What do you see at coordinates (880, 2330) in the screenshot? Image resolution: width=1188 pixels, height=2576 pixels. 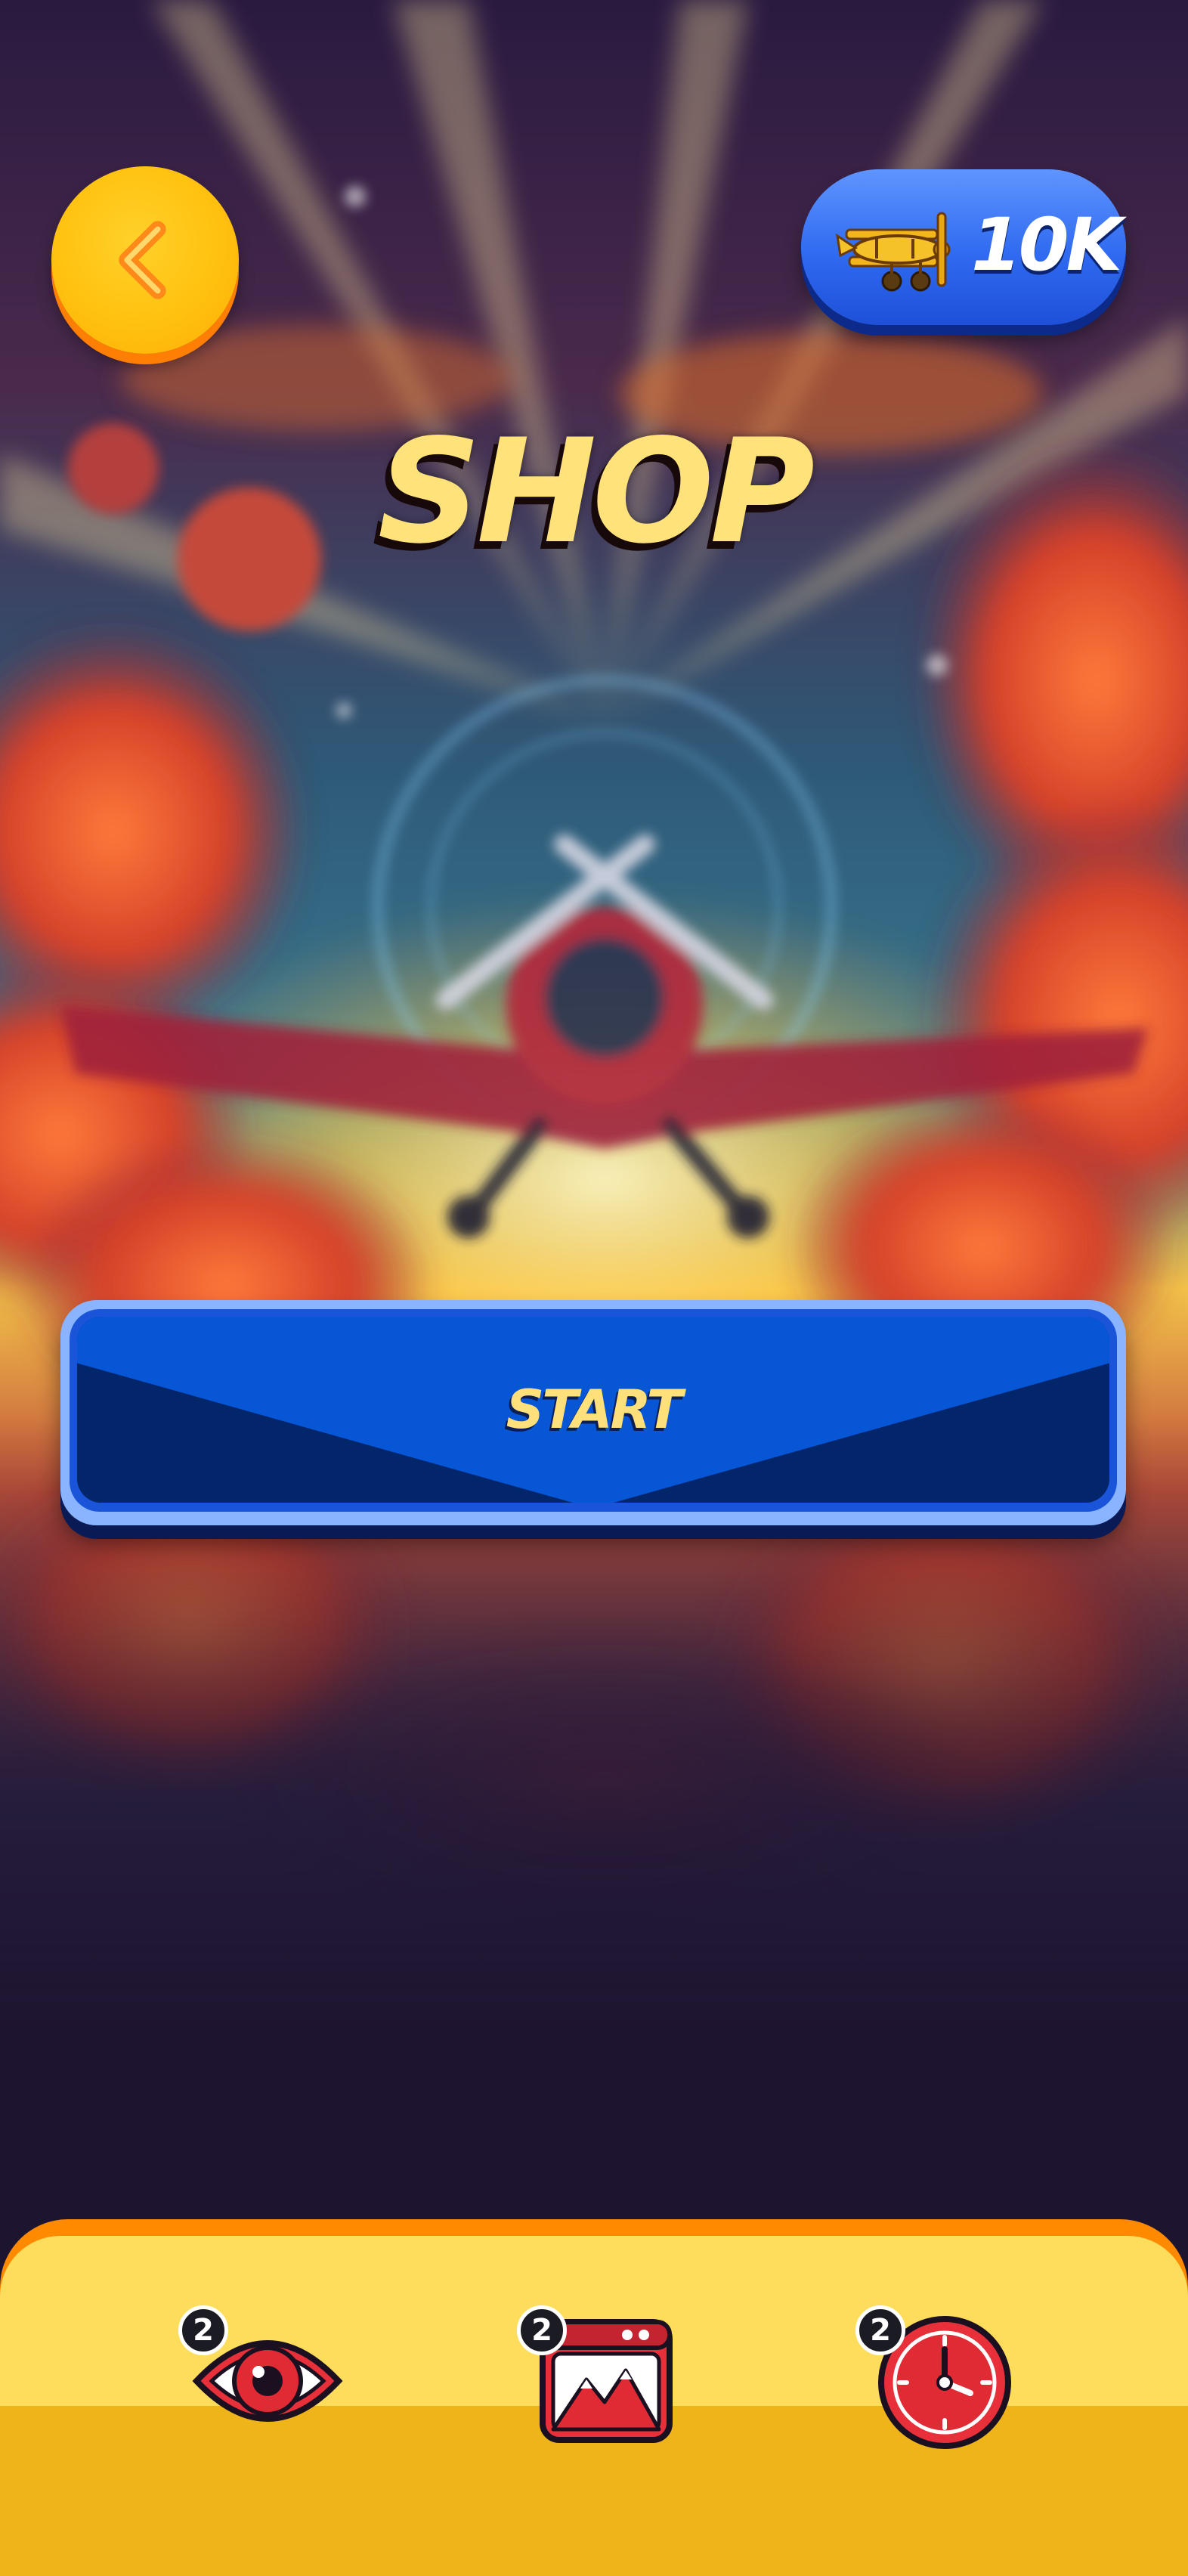 I see `clock-count-badge: 2` at bounding box center [880, 2330].